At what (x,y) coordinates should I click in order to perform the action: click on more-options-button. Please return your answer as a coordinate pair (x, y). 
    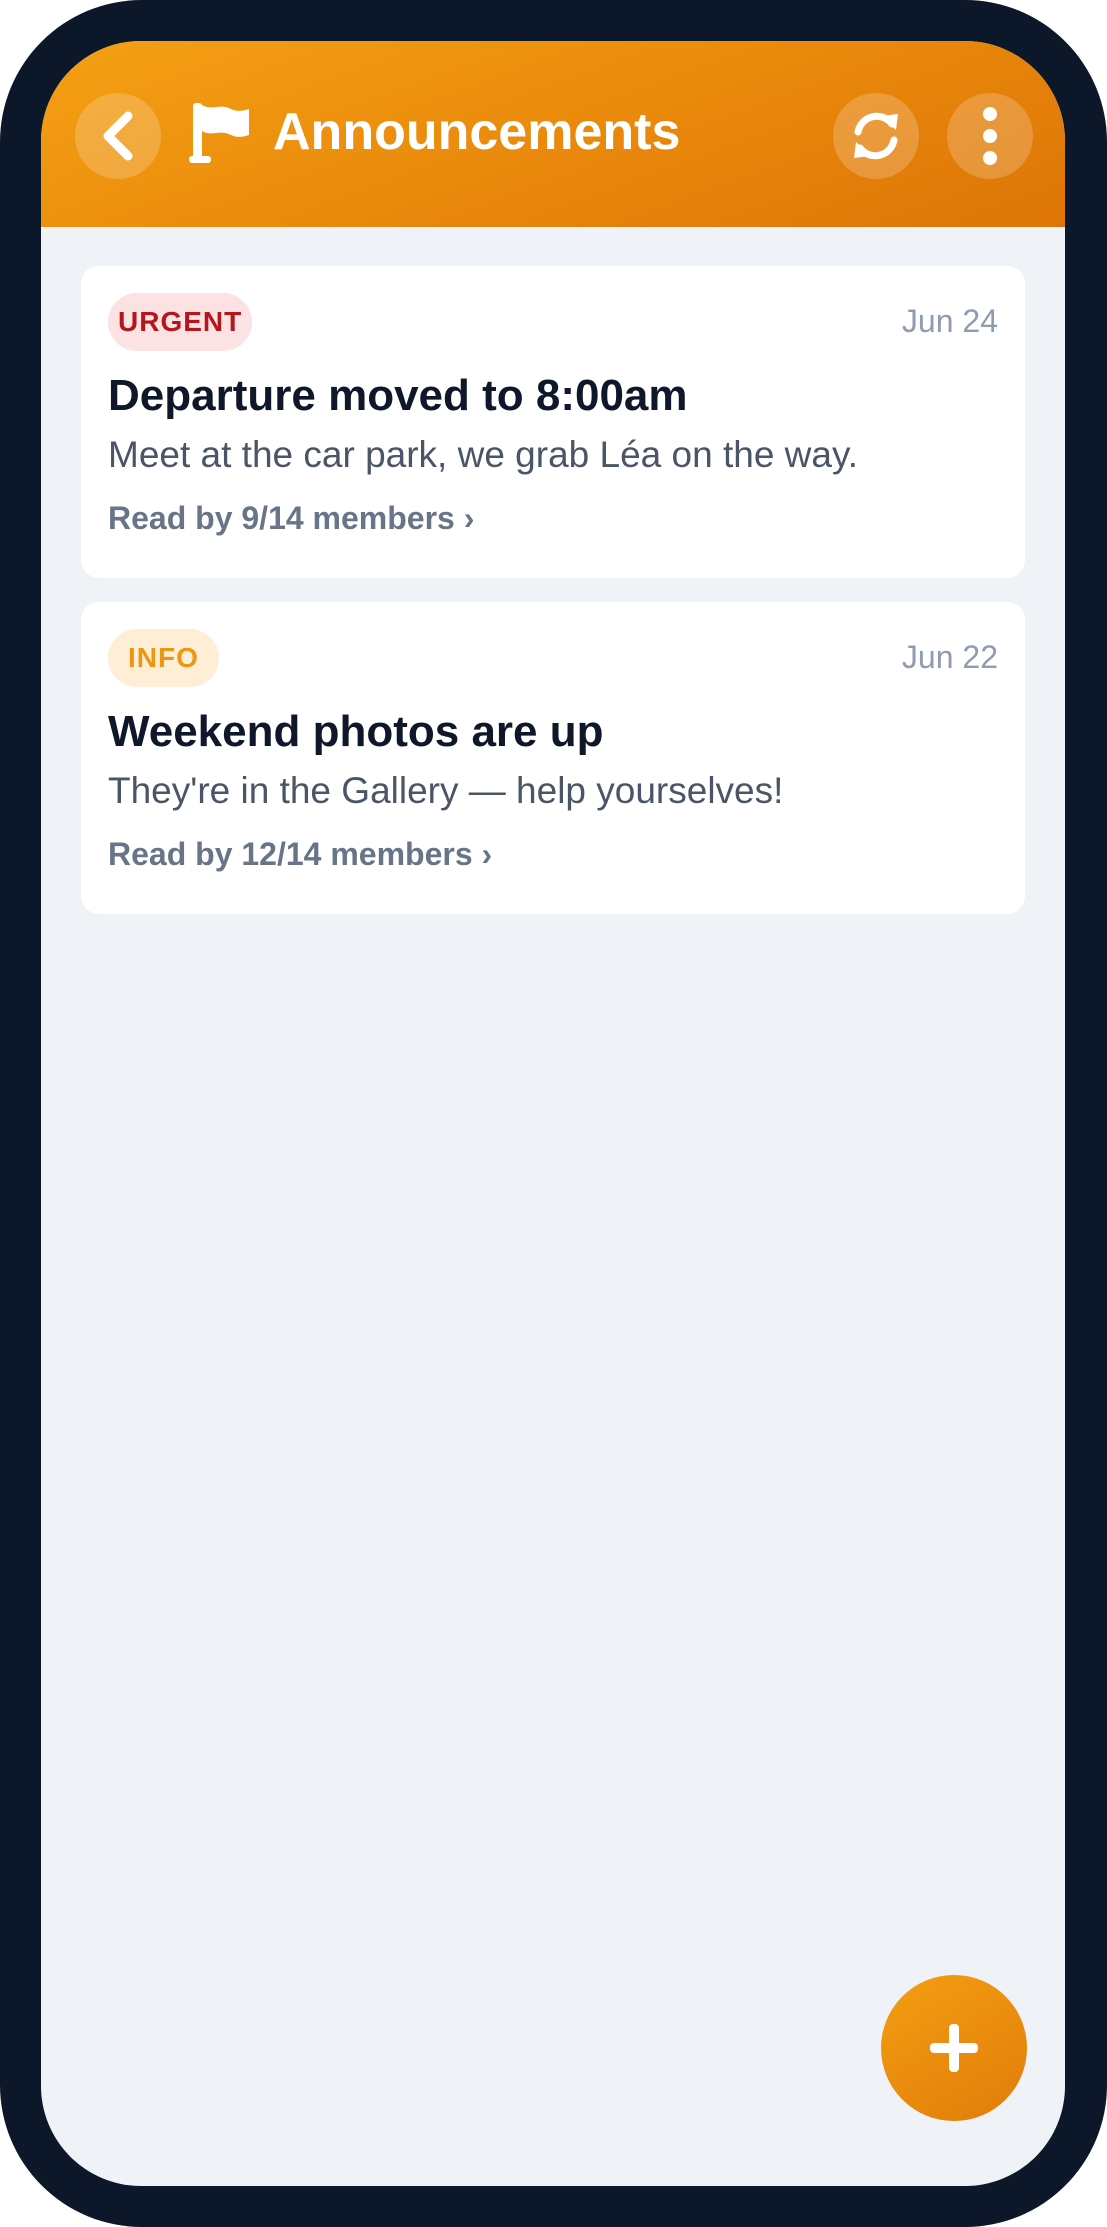
    Looking at the image, I should click on (990, 136).